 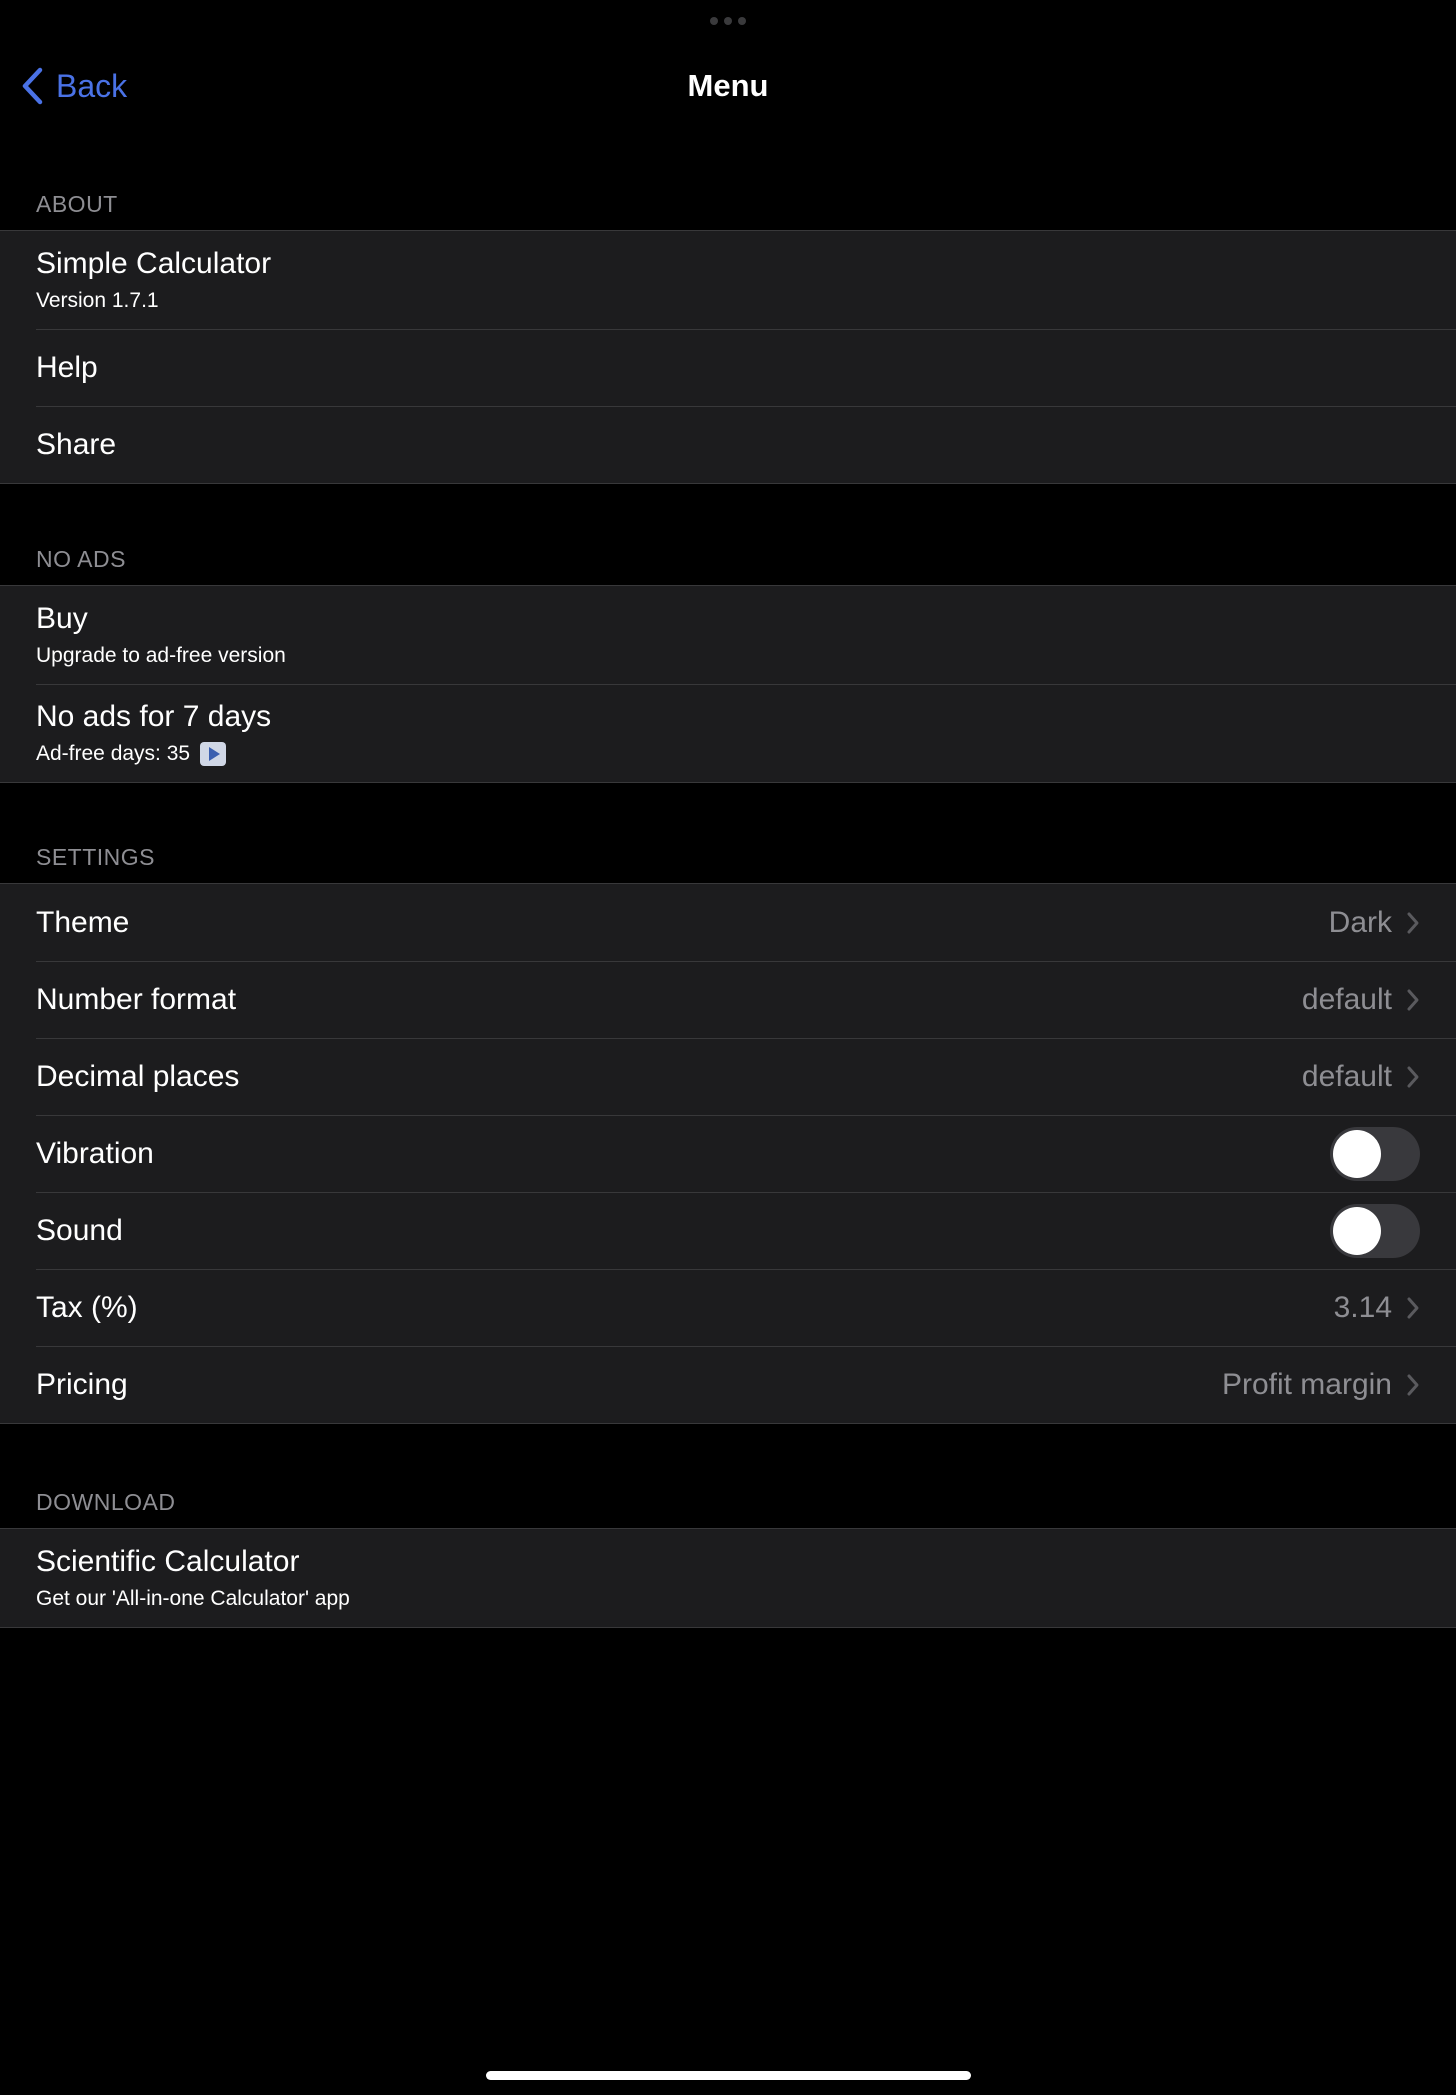 I want to click on decimal-places-value: default, so click(x=1346, y=1076).